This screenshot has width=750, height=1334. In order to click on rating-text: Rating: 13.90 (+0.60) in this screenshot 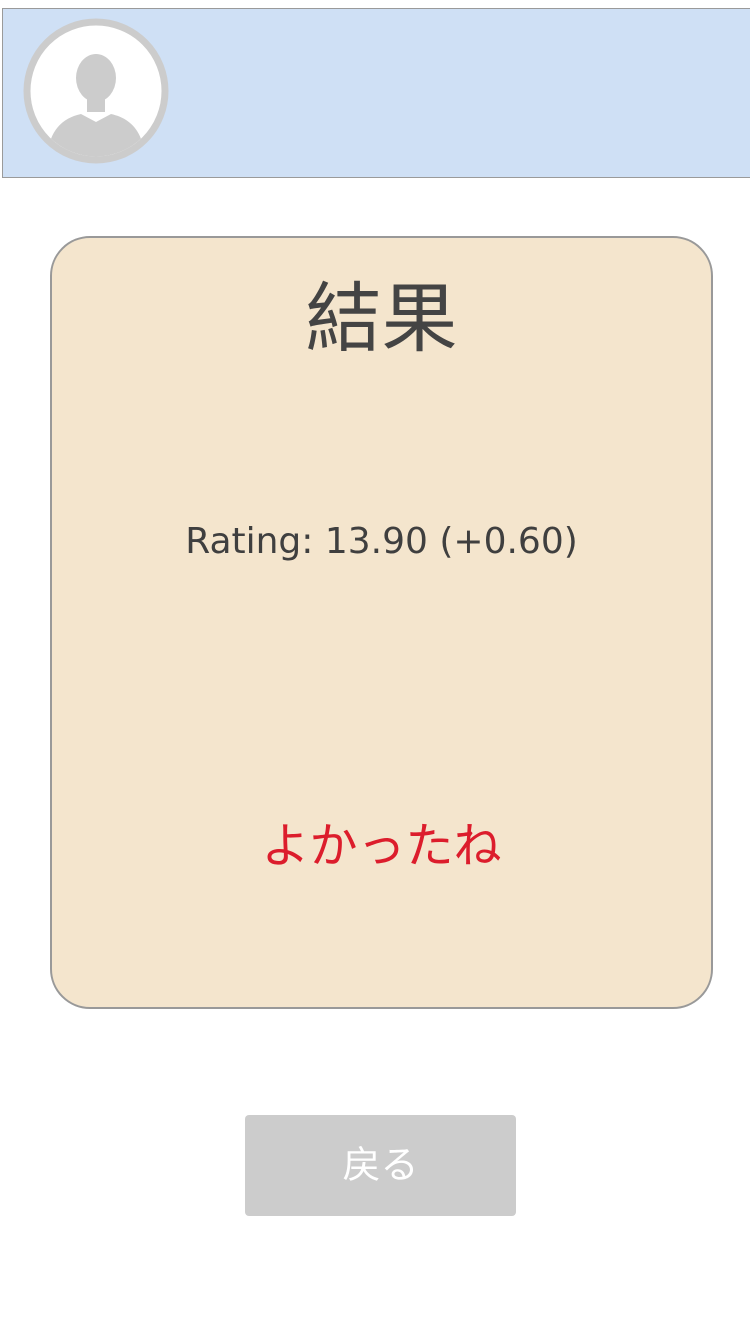, I will do `click(381, 541)`.